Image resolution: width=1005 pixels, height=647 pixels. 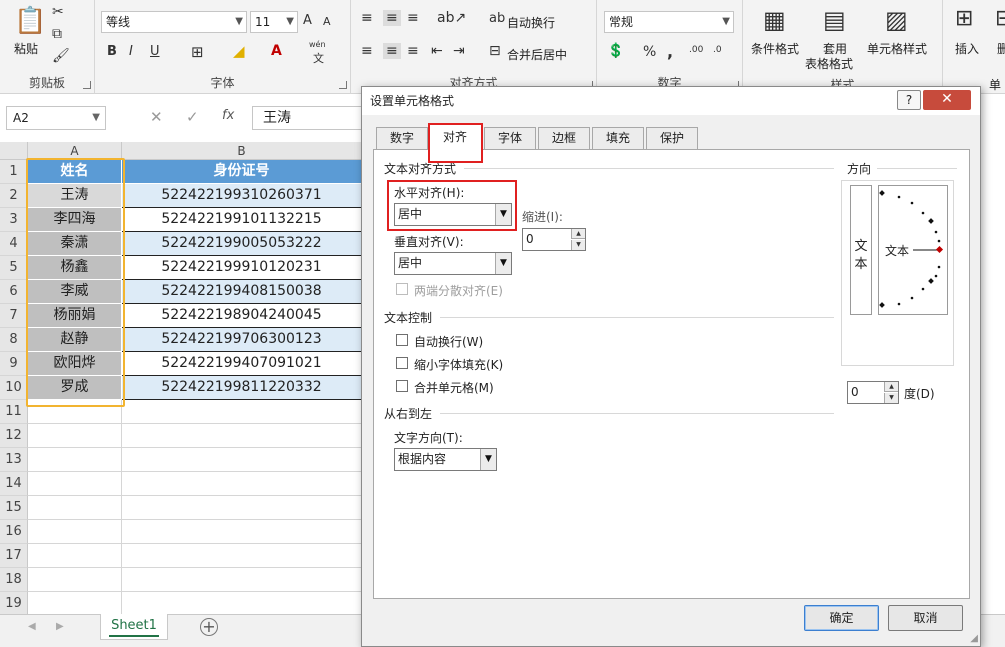 What do you see at coordinates (774, 20) in the screenshot?
I see `conditional-format-icon: ▦` at bounding box center [774, 20].